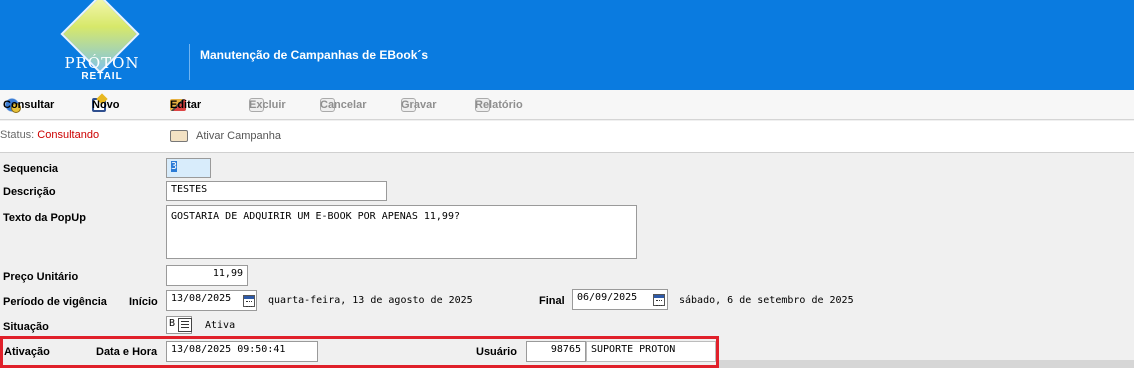  Describe the element at coordinates (55, 302) in the screenshot. I see `periodo-vigencia-label: Período de vigência` at that location.